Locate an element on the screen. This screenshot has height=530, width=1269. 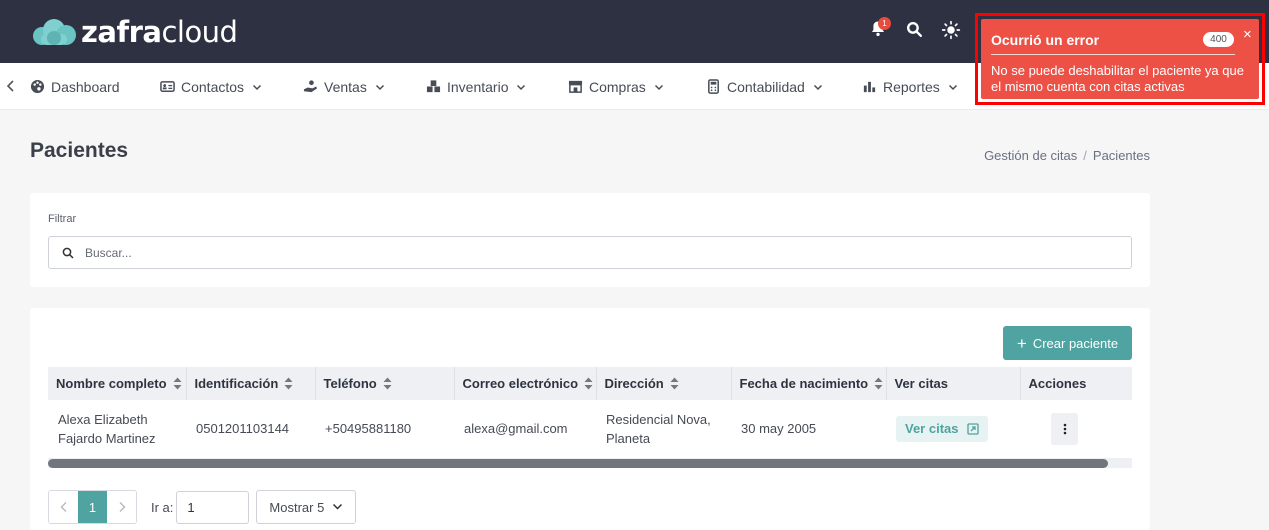
nav-item-label: Contactos is located at coordinates (213, 86).